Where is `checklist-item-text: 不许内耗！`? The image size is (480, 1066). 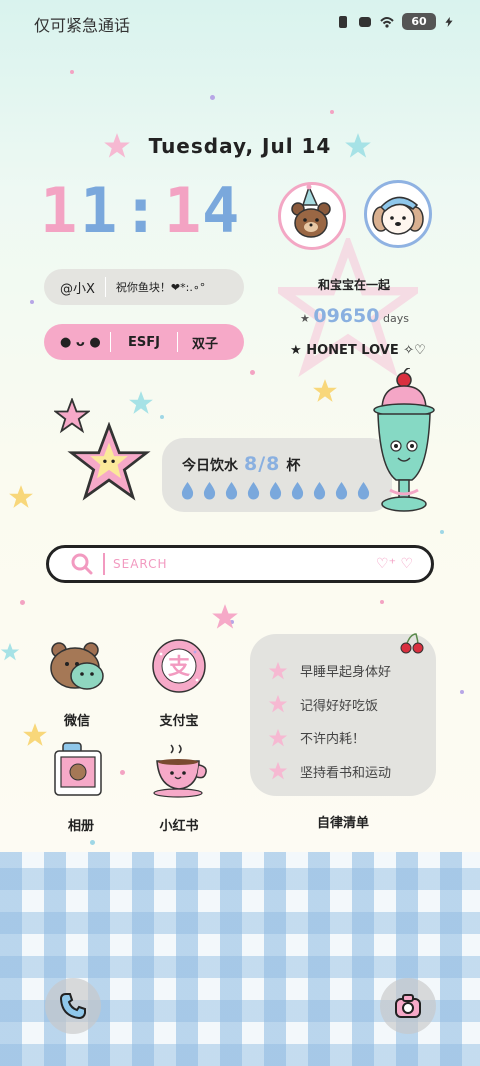 checklist-item-text: 不许内耗！ is located at coordinates (333, 740).